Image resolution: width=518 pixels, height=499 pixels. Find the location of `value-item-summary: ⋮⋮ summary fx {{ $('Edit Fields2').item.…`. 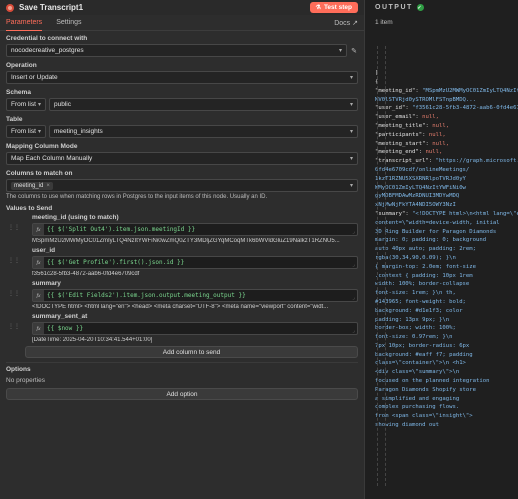

value-item-summary: ⋮⋮ summary fx {{ $('Edit Fields2').item.… is located at coordinates (183, 295).